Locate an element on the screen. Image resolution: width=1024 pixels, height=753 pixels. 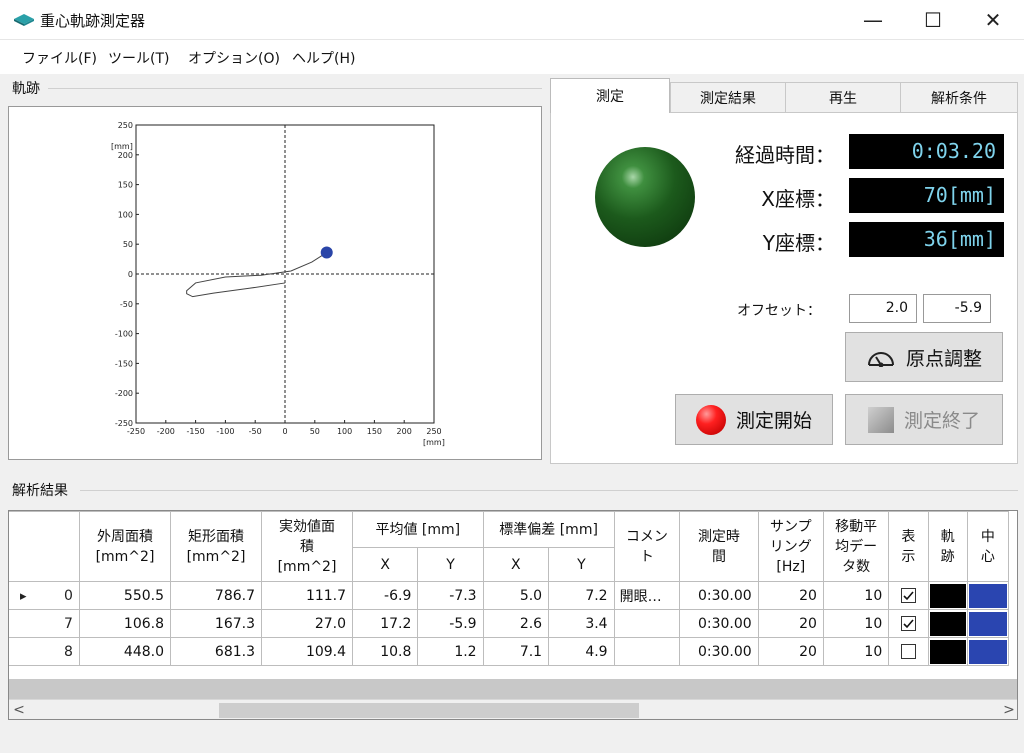
col-display: 表示 is located at coordinates (908, 546).